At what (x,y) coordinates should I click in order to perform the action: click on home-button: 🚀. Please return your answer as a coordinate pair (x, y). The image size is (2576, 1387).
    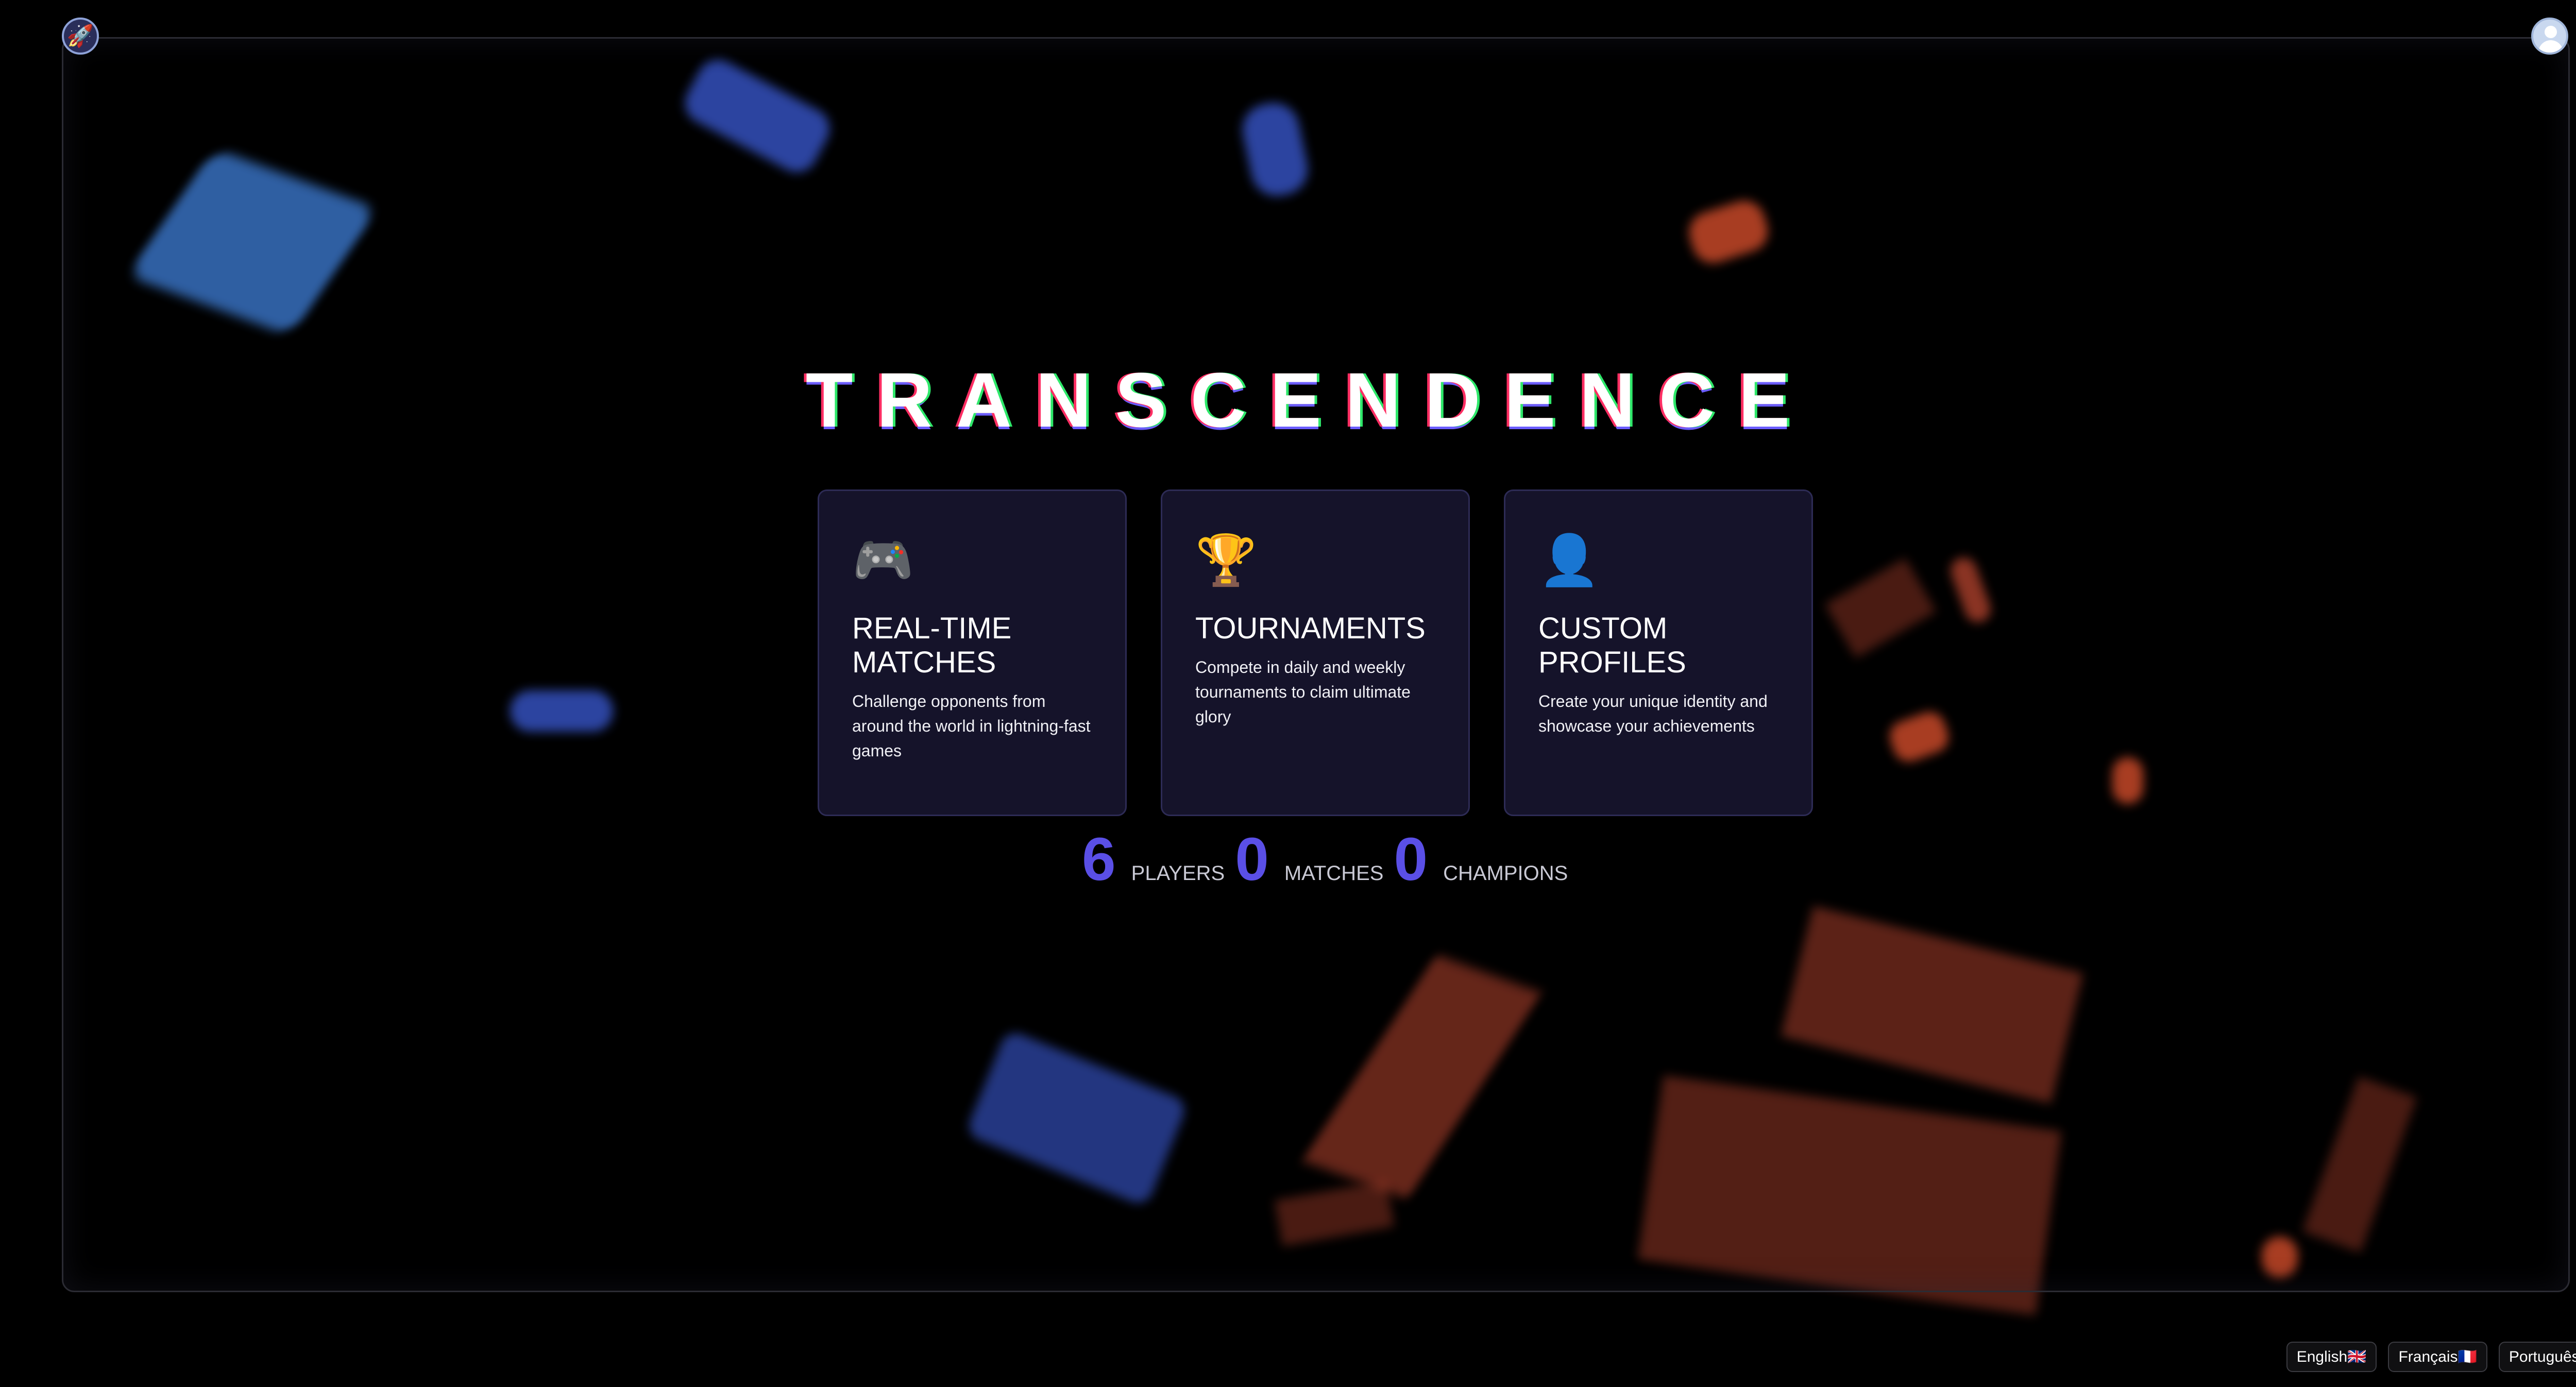
    Looking at the image, I should click on (80, 36).